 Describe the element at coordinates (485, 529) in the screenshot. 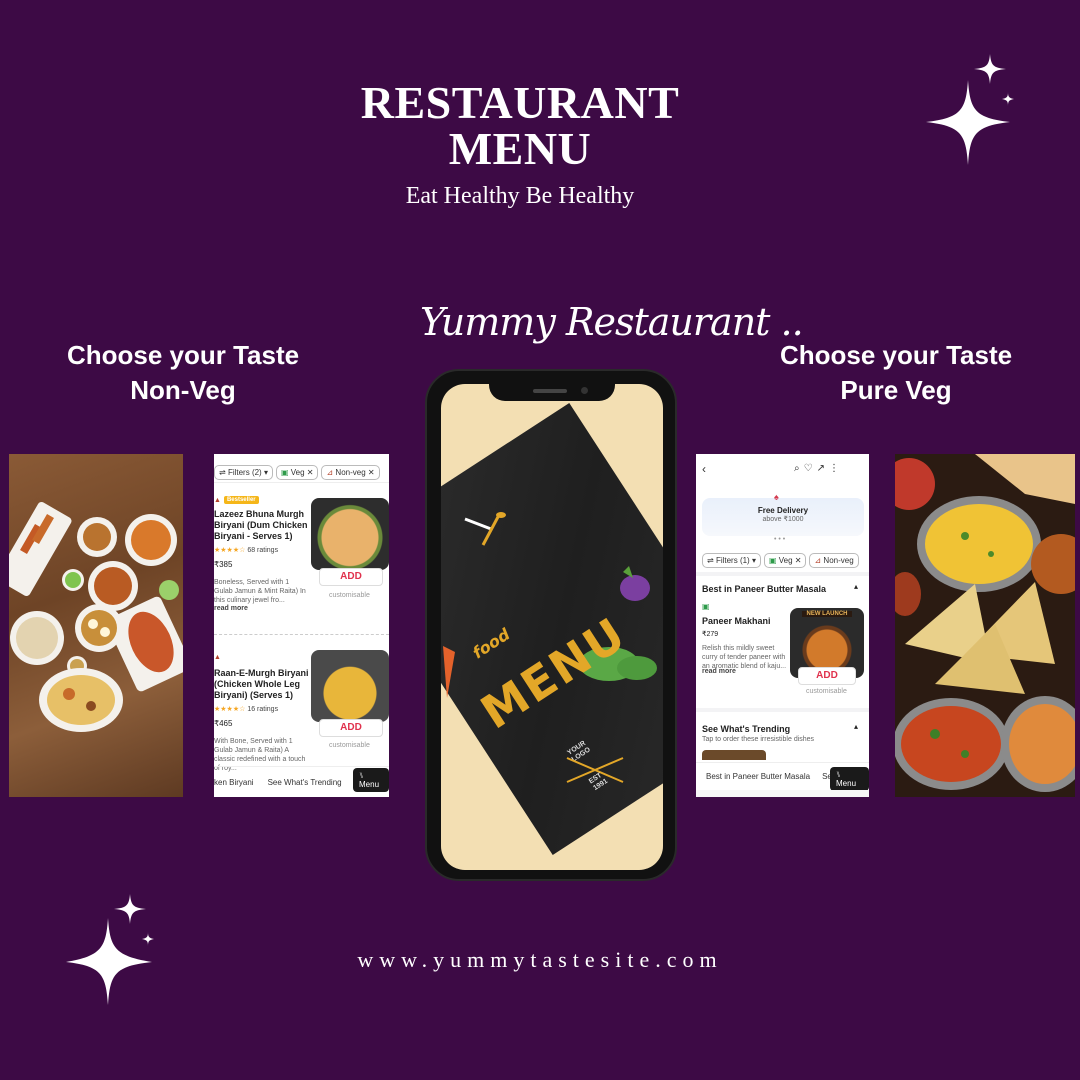

I see `cutlery-icon` at that location.